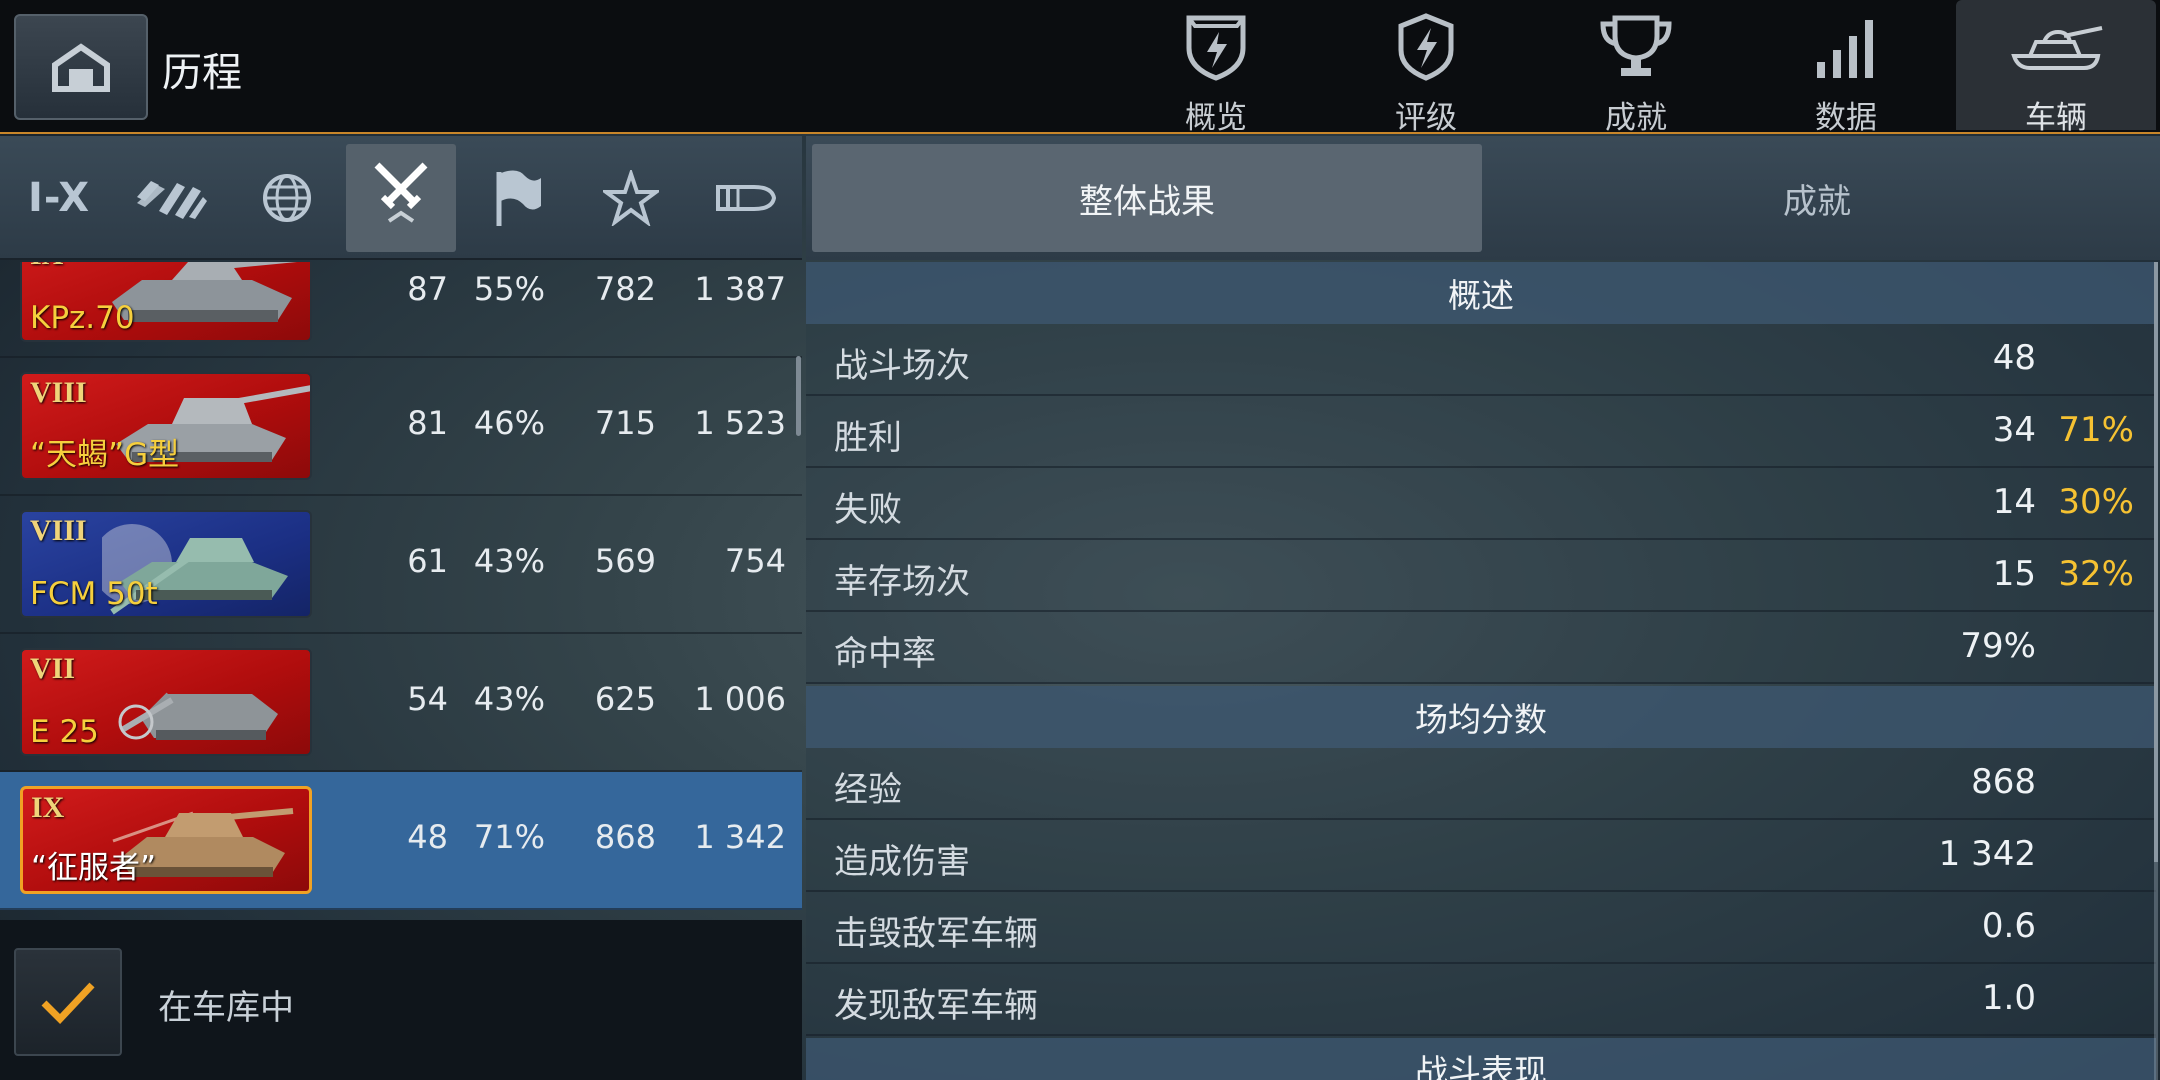 The width and height of the screenshot is (2160, 1080). Describe the element at coordinates (740, 289) in the screenshot. I see `vehicle-avg-damage: 1 387` at that location.